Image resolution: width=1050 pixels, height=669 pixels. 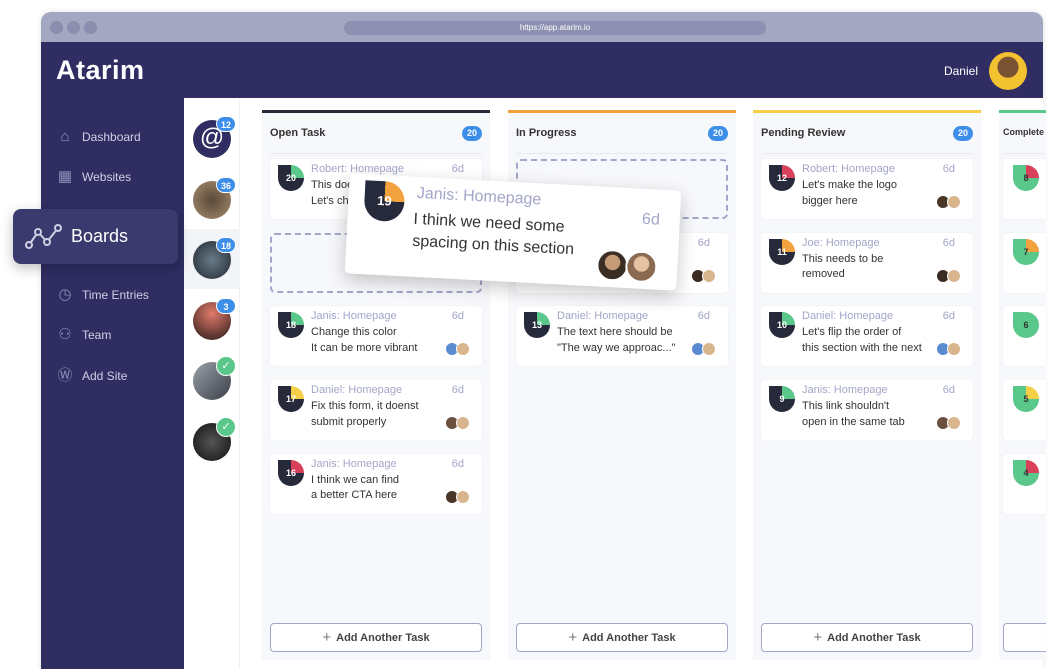 I want to click on address-bar: https://app.atarim.io, so click(x=555, y=28).